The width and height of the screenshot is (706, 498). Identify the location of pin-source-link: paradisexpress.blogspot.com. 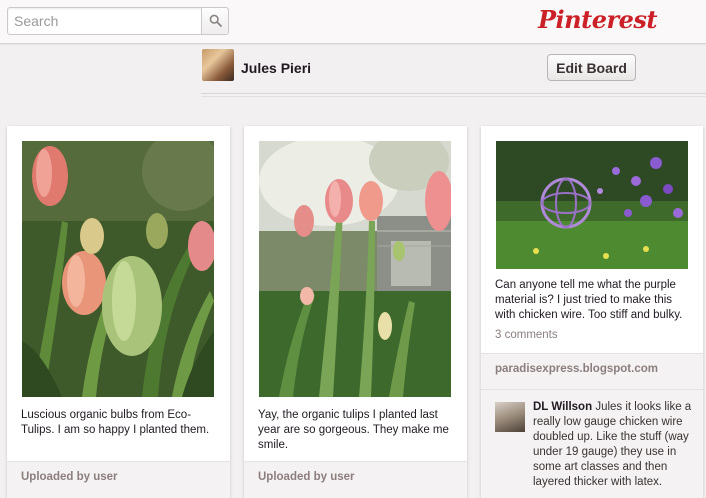
(576, 369).